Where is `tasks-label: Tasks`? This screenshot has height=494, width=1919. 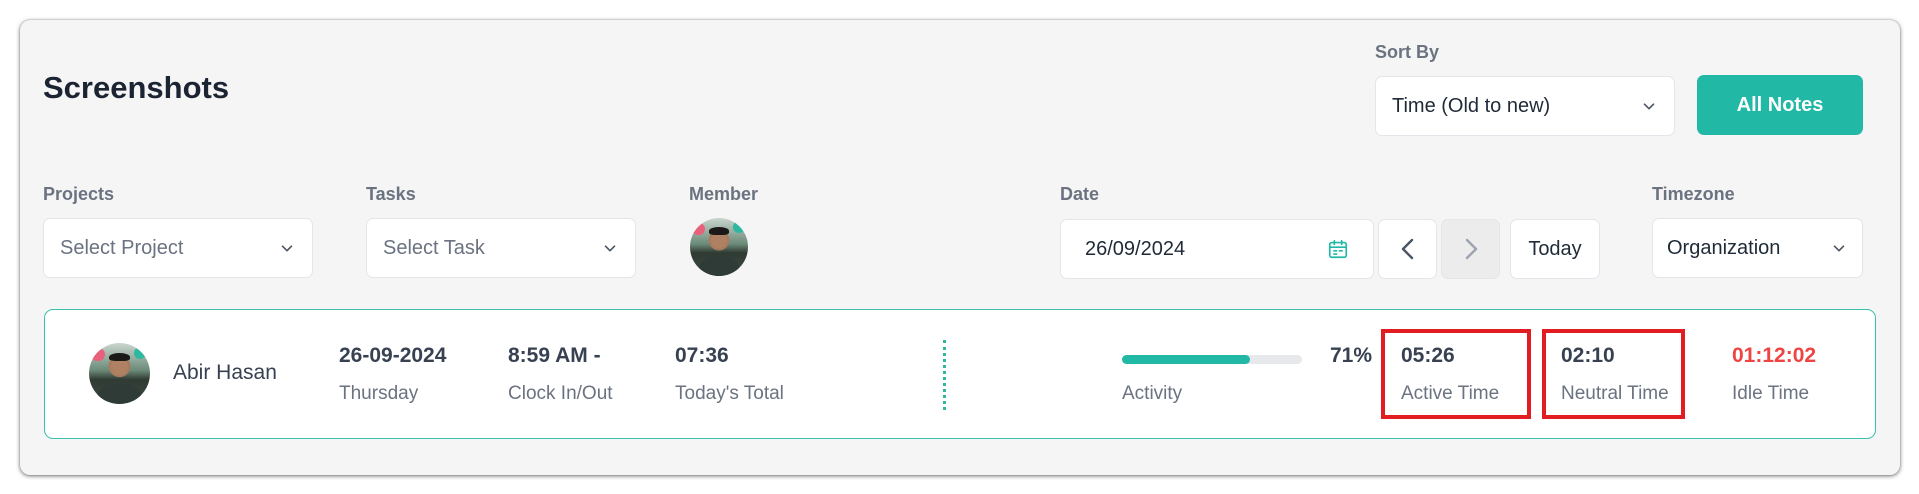 tasks-label: Tasks is located at coordinates (391, 194).